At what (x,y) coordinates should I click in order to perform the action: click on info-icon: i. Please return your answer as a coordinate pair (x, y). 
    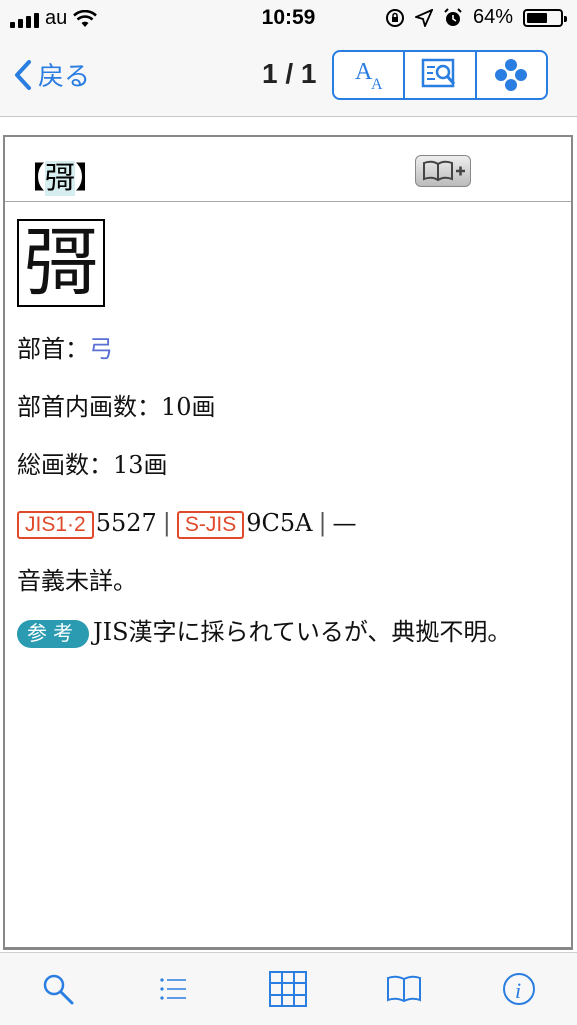
    Looking at the image, I should click on (519, 989).